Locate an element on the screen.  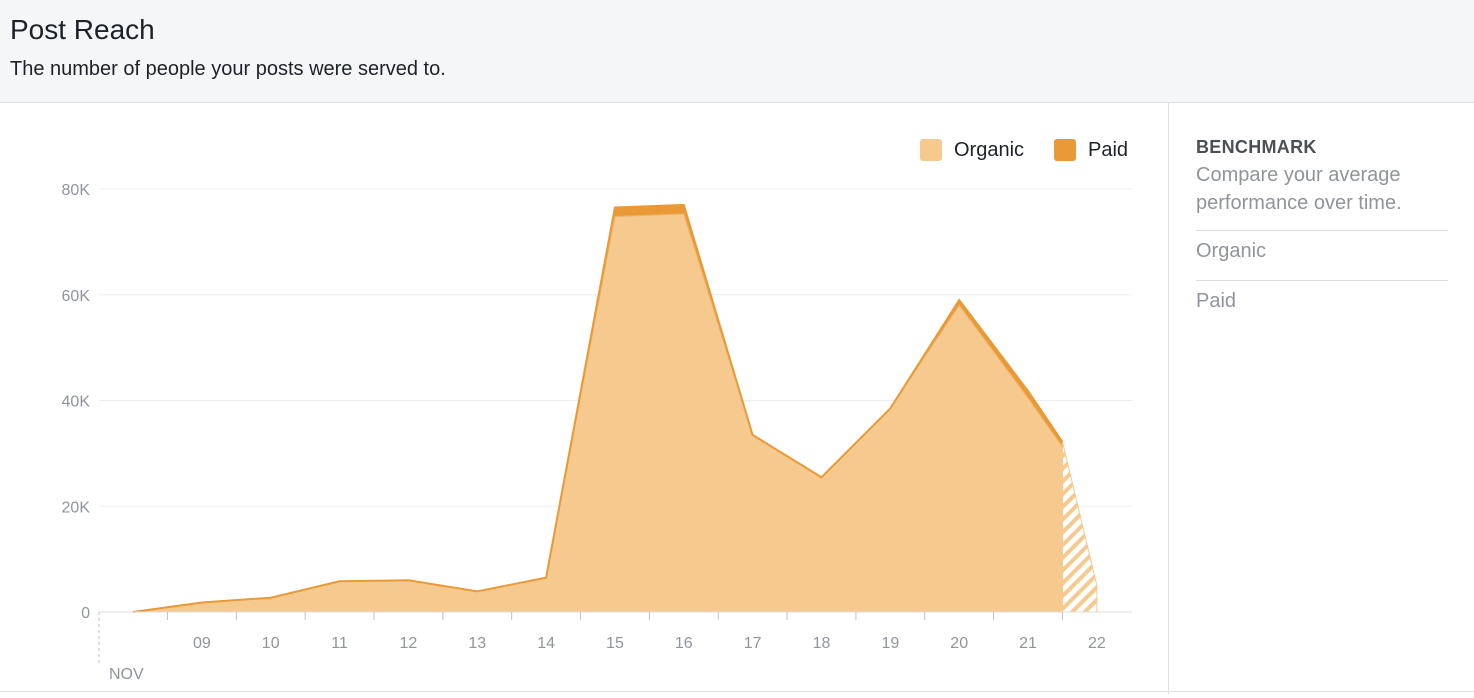
x-tick-label: 21 is located at coordinates (1028, 643).